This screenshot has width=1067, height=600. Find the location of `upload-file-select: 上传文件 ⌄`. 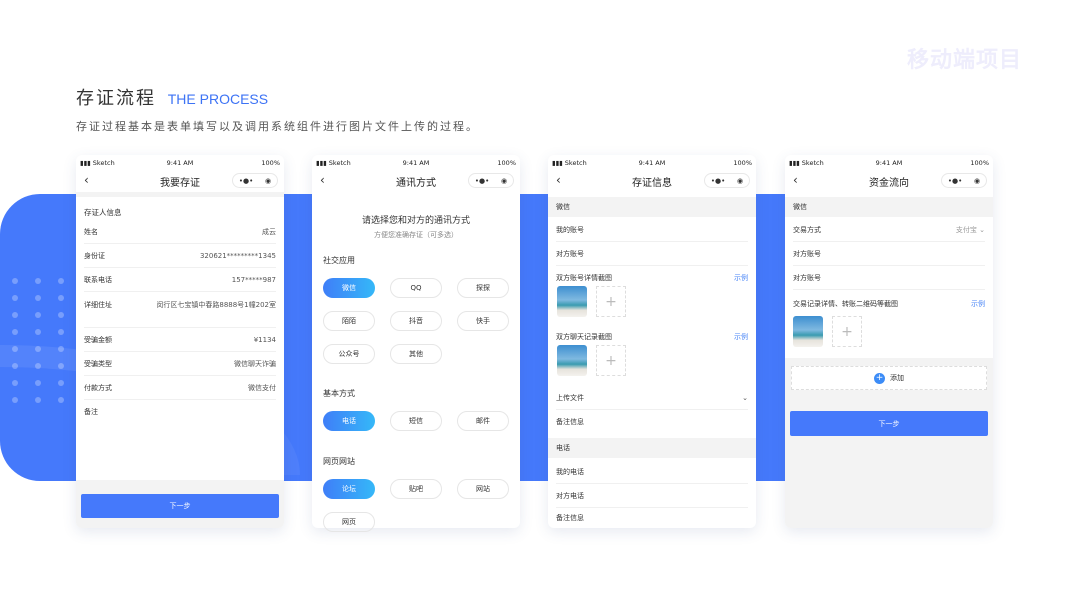

upload-file-select: 上传文件 ⌄ is located at coordinates (652, 398).